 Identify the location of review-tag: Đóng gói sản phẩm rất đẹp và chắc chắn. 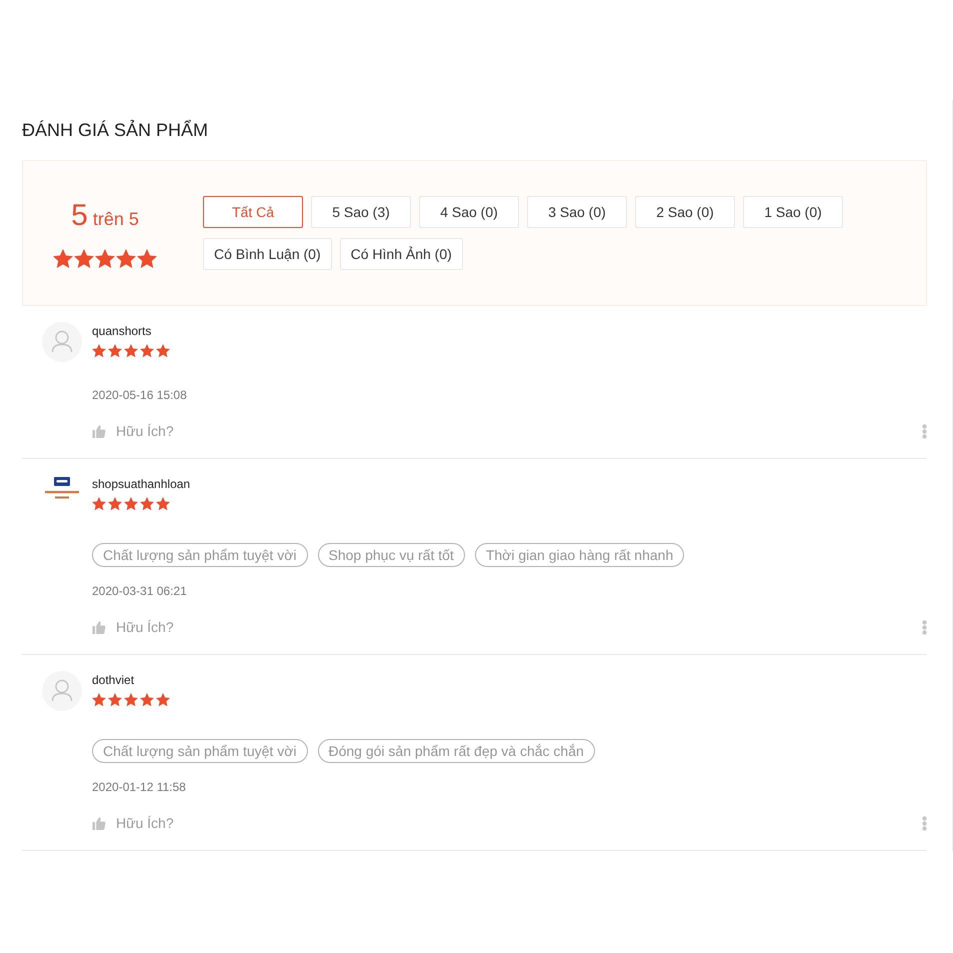
(456, 751).